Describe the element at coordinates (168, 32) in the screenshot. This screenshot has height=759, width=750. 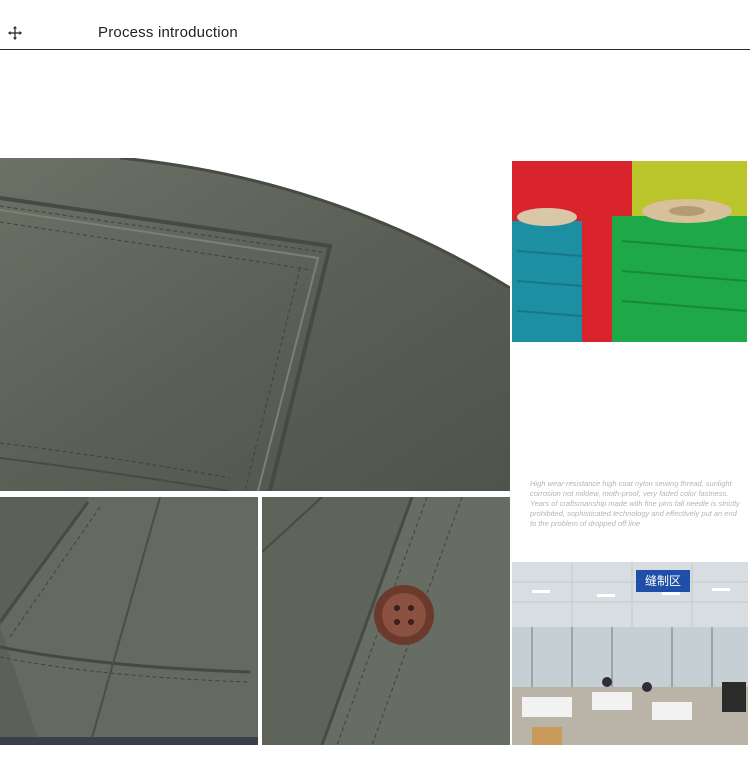
I see `page-title: Process introduction` at that location.